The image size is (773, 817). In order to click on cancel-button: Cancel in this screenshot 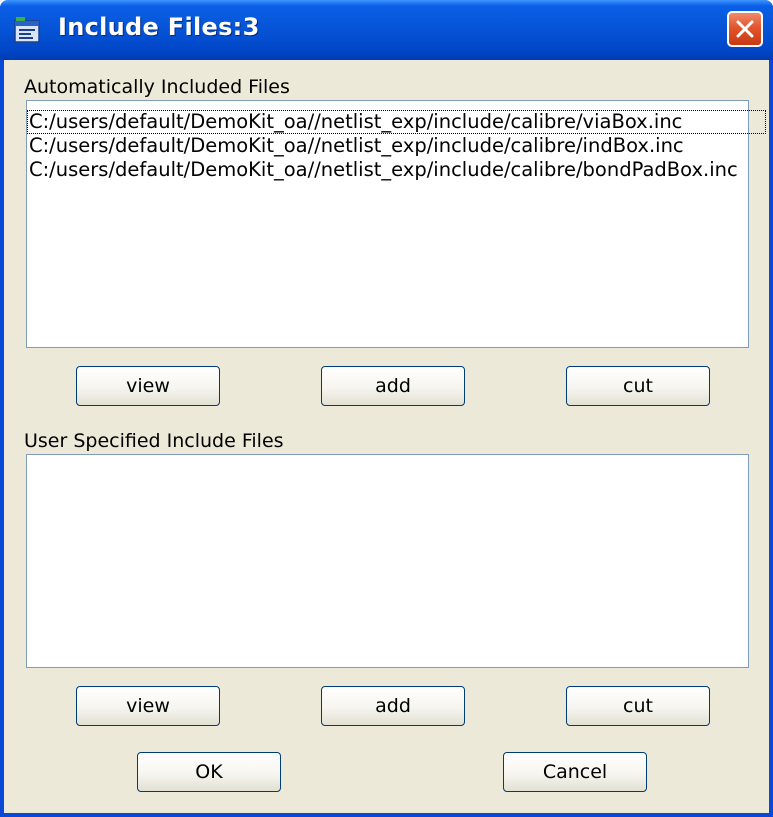, I will do `click(575, 772)`.